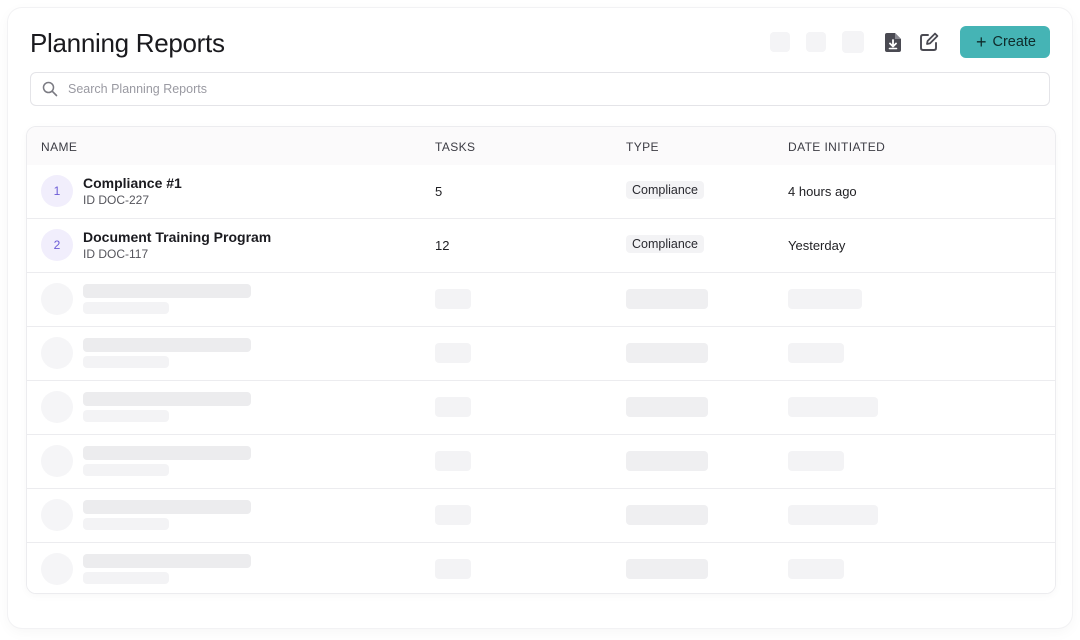 The image size is (1080, 640). I want to click on column-header-name: NAME, so click(59, 147).